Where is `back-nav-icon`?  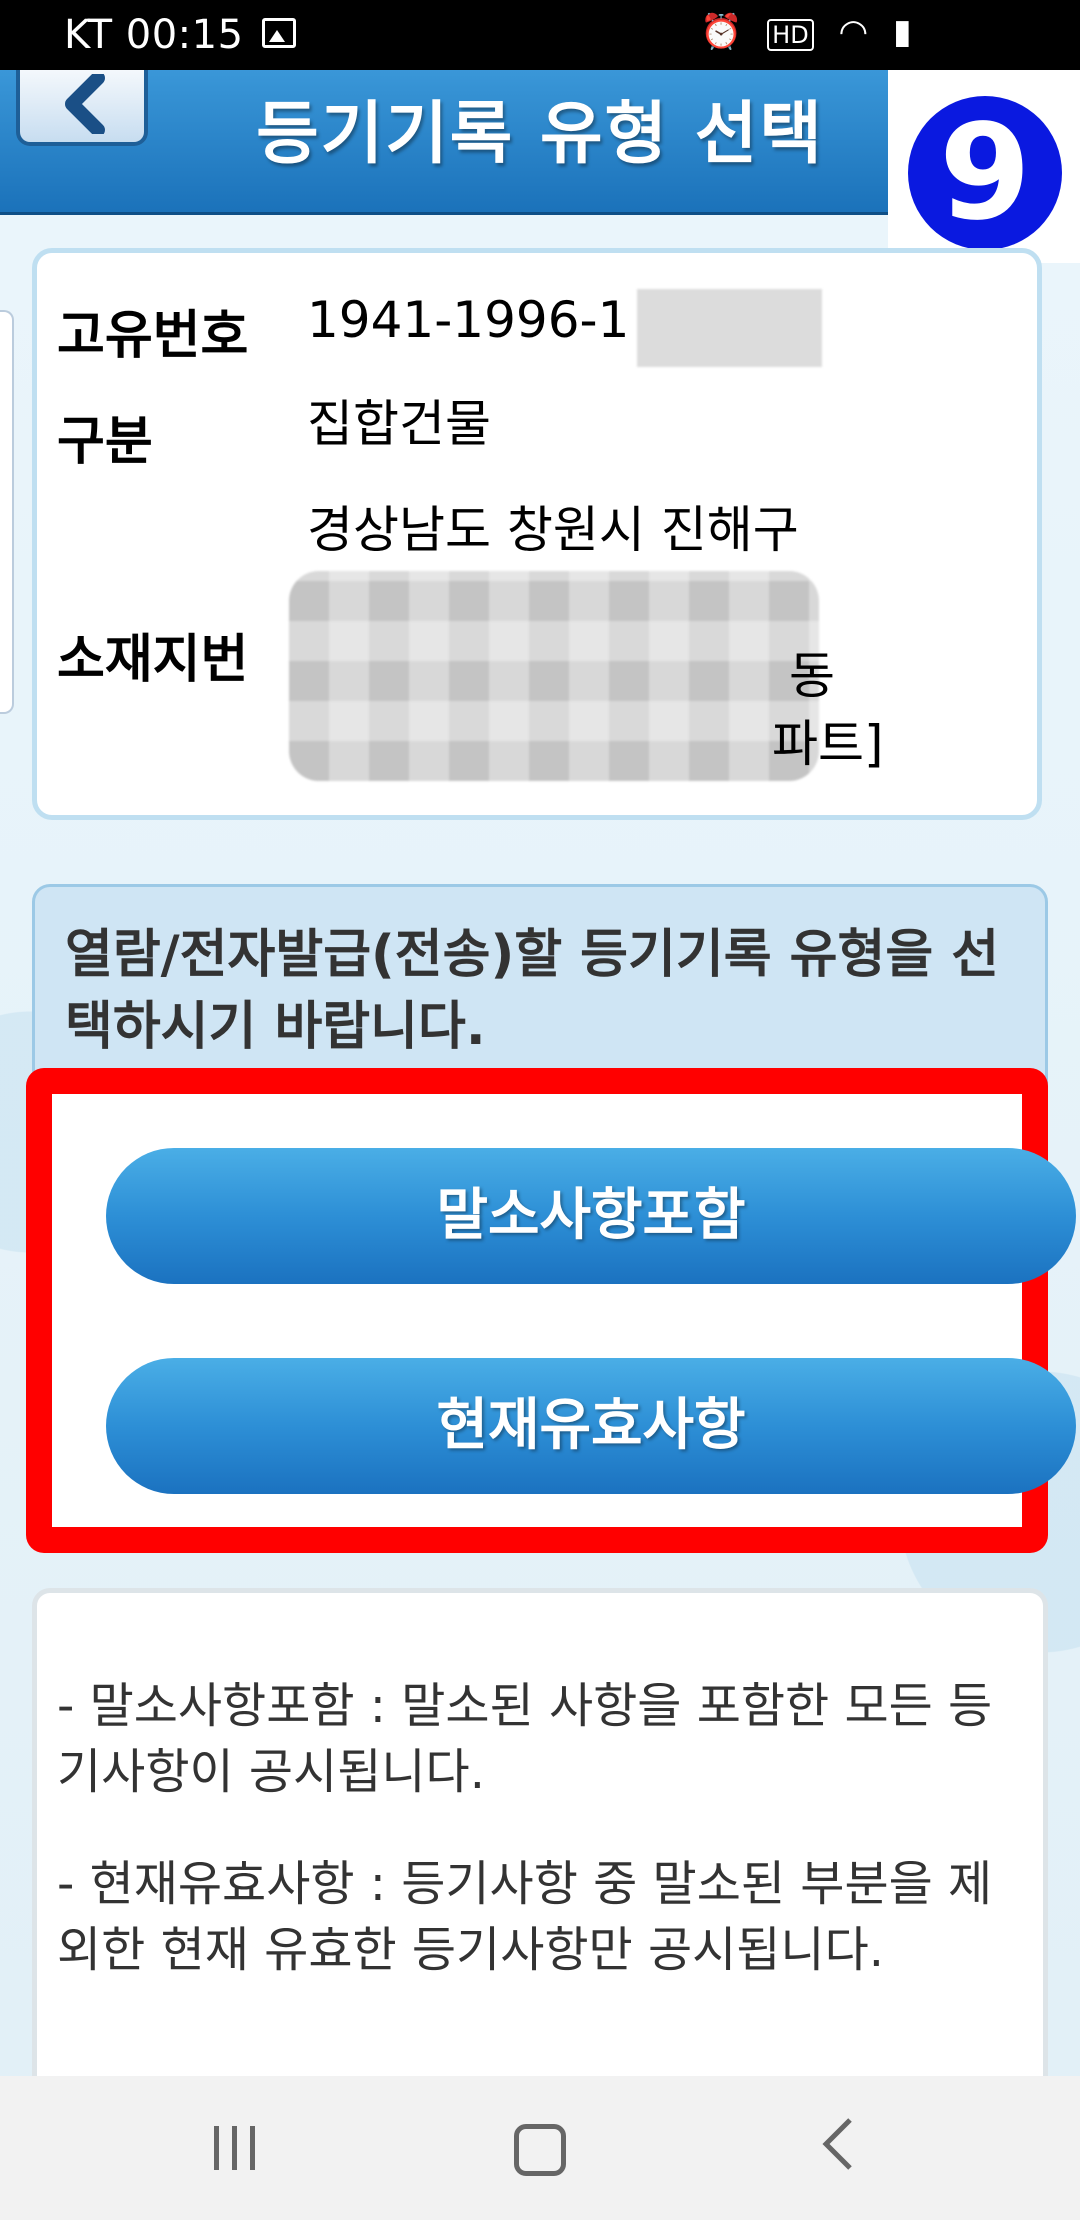 back-nav-icon is located at coordinates (838, 2144).